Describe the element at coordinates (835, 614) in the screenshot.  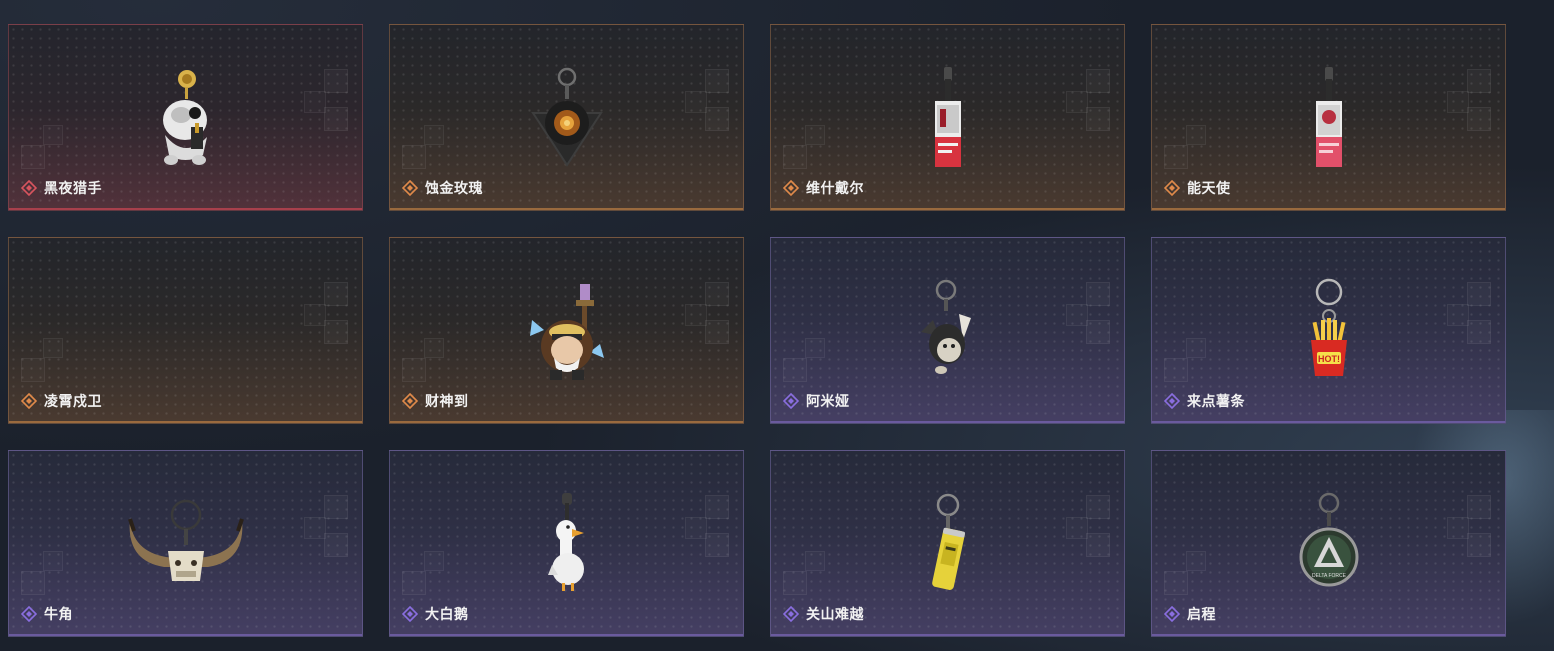
I see `charm-name: 关山难越` at that location.